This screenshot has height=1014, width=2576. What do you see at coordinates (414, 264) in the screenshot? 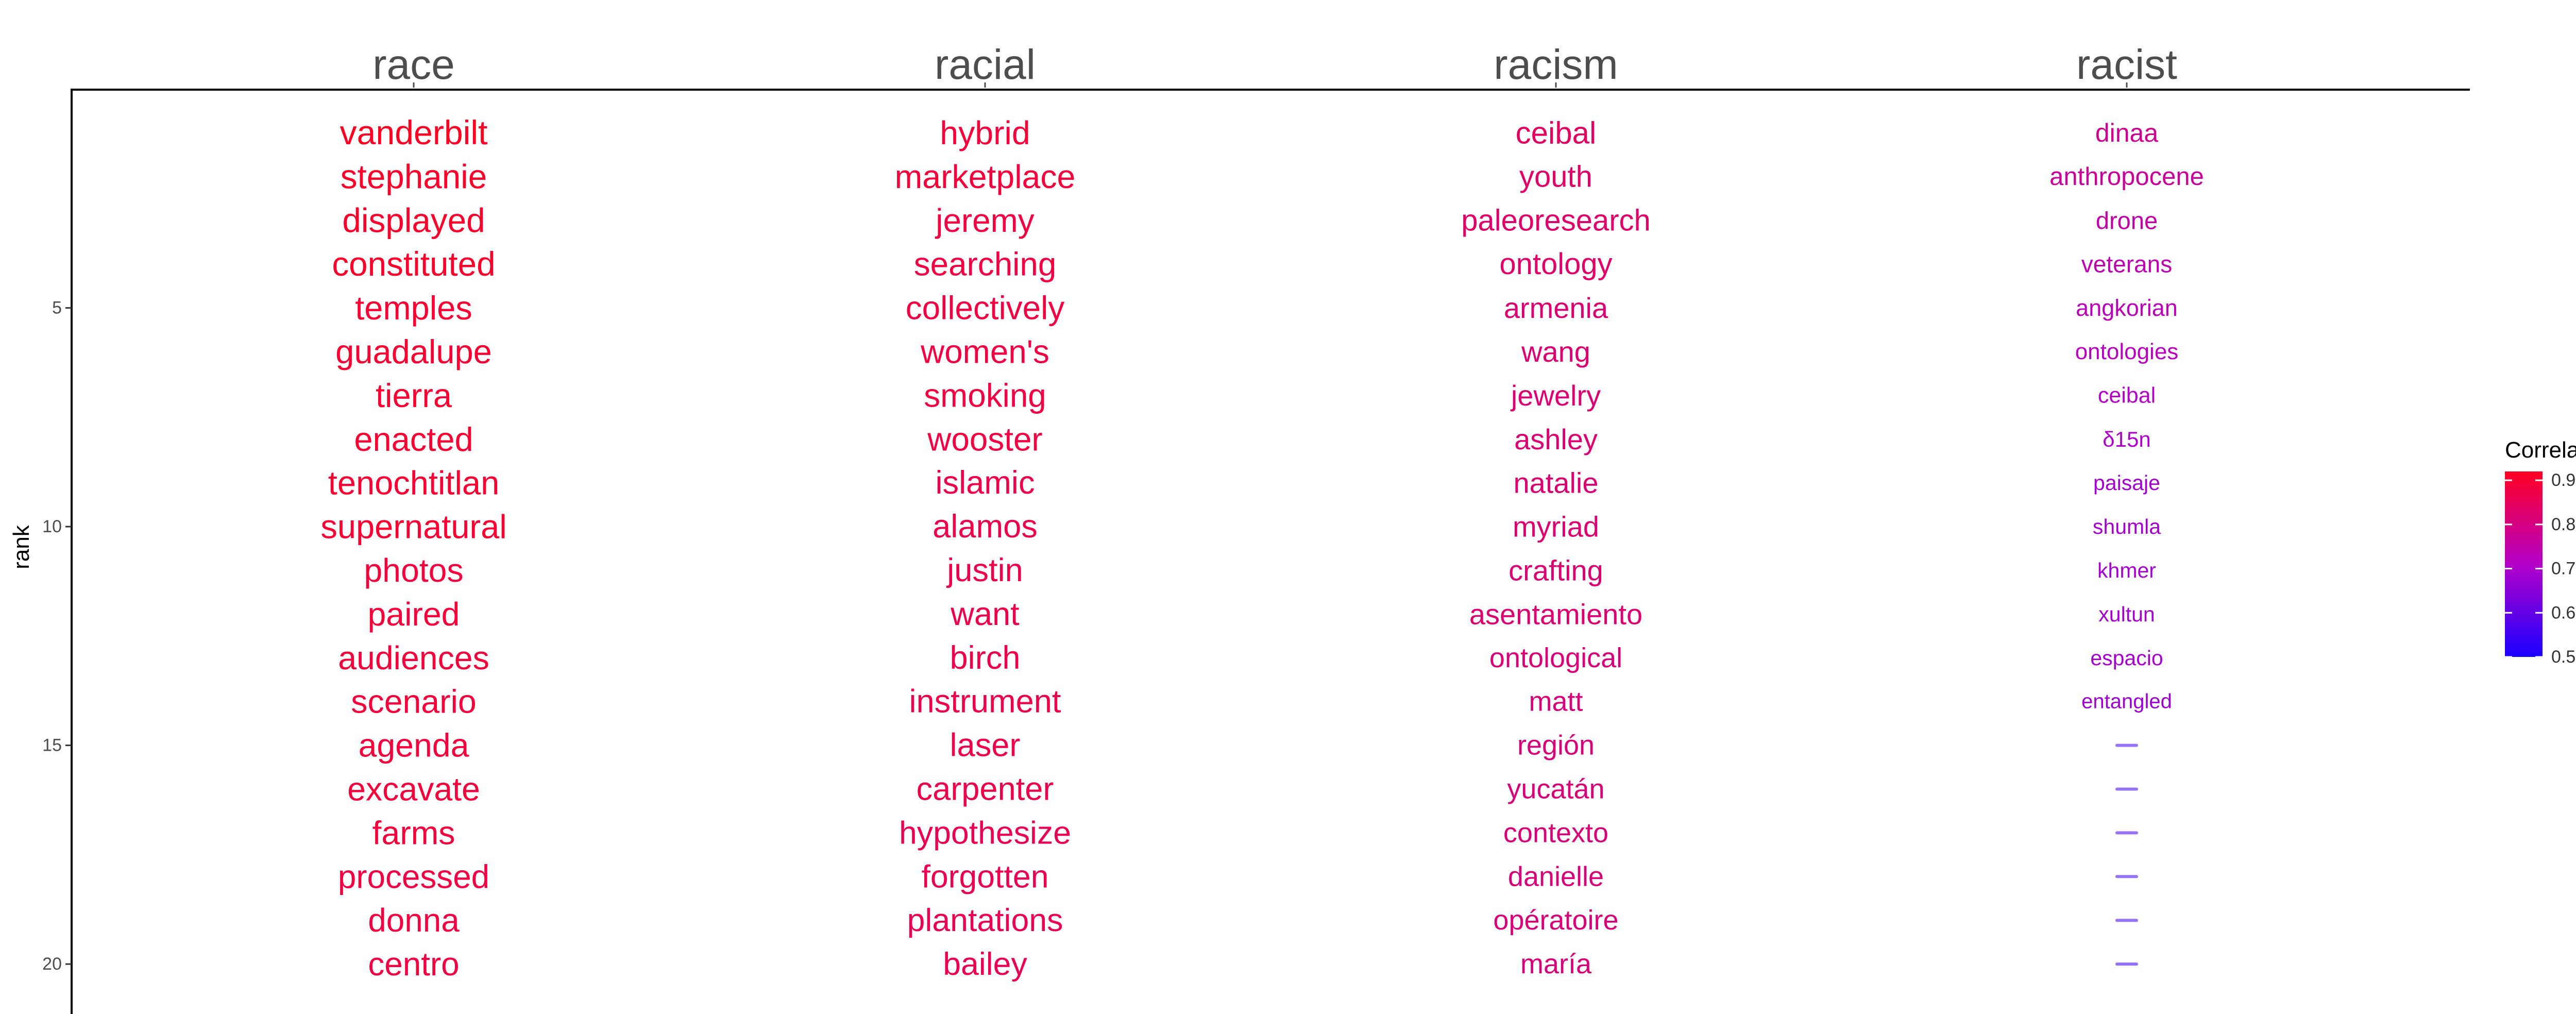
I see `word-label: constituted` at bounding box center [414, 264].